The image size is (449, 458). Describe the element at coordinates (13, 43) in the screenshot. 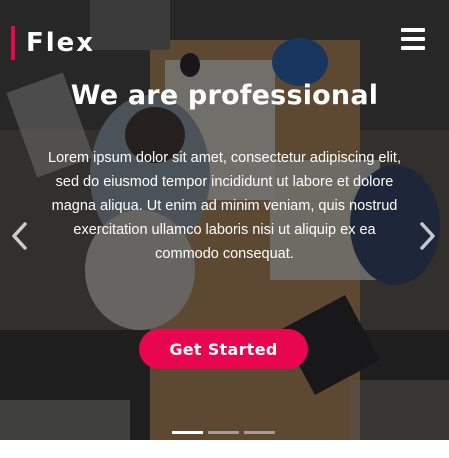

I see `brand-accent-bar` at that location.